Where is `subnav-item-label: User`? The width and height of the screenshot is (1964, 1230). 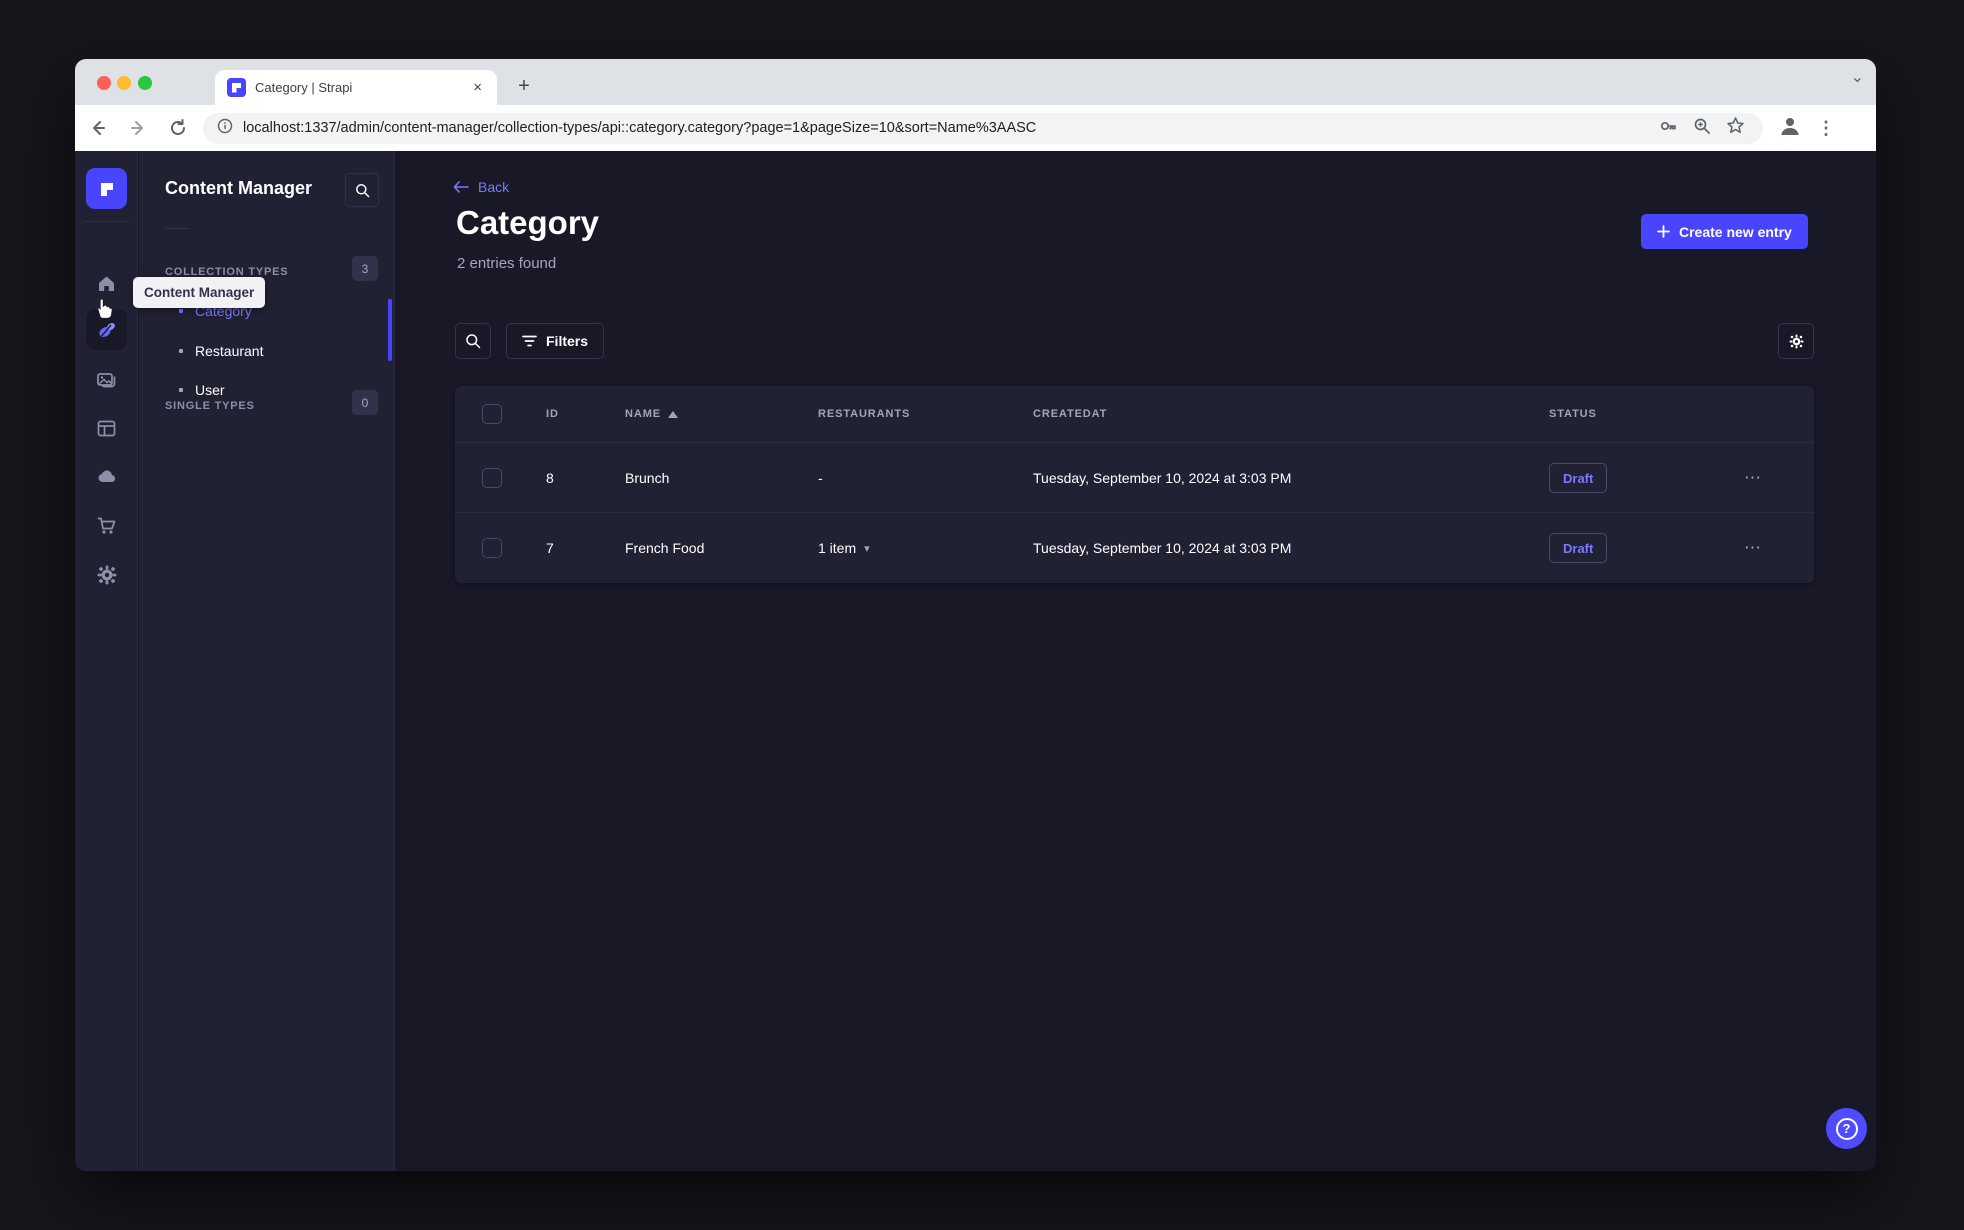 subnav-item-label: User is located at coordinates (210, 390).